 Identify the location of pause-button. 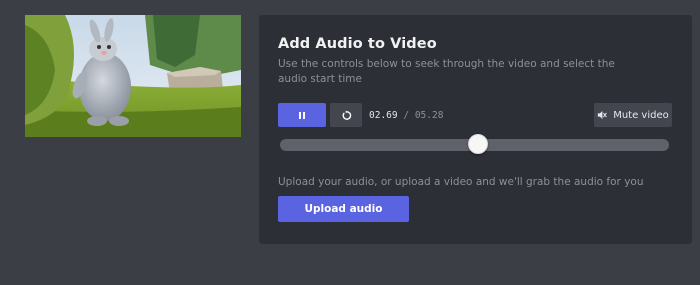
(302, 115).